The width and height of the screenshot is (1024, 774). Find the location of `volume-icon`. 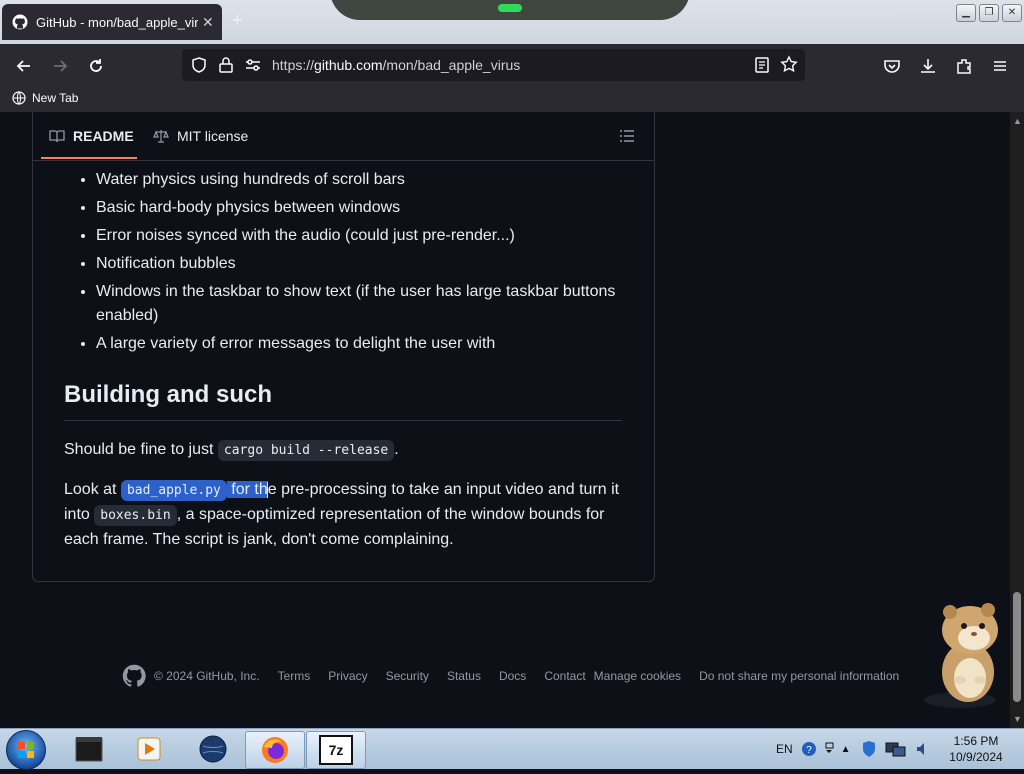

volume-icon is located at coordinates (922, 749).